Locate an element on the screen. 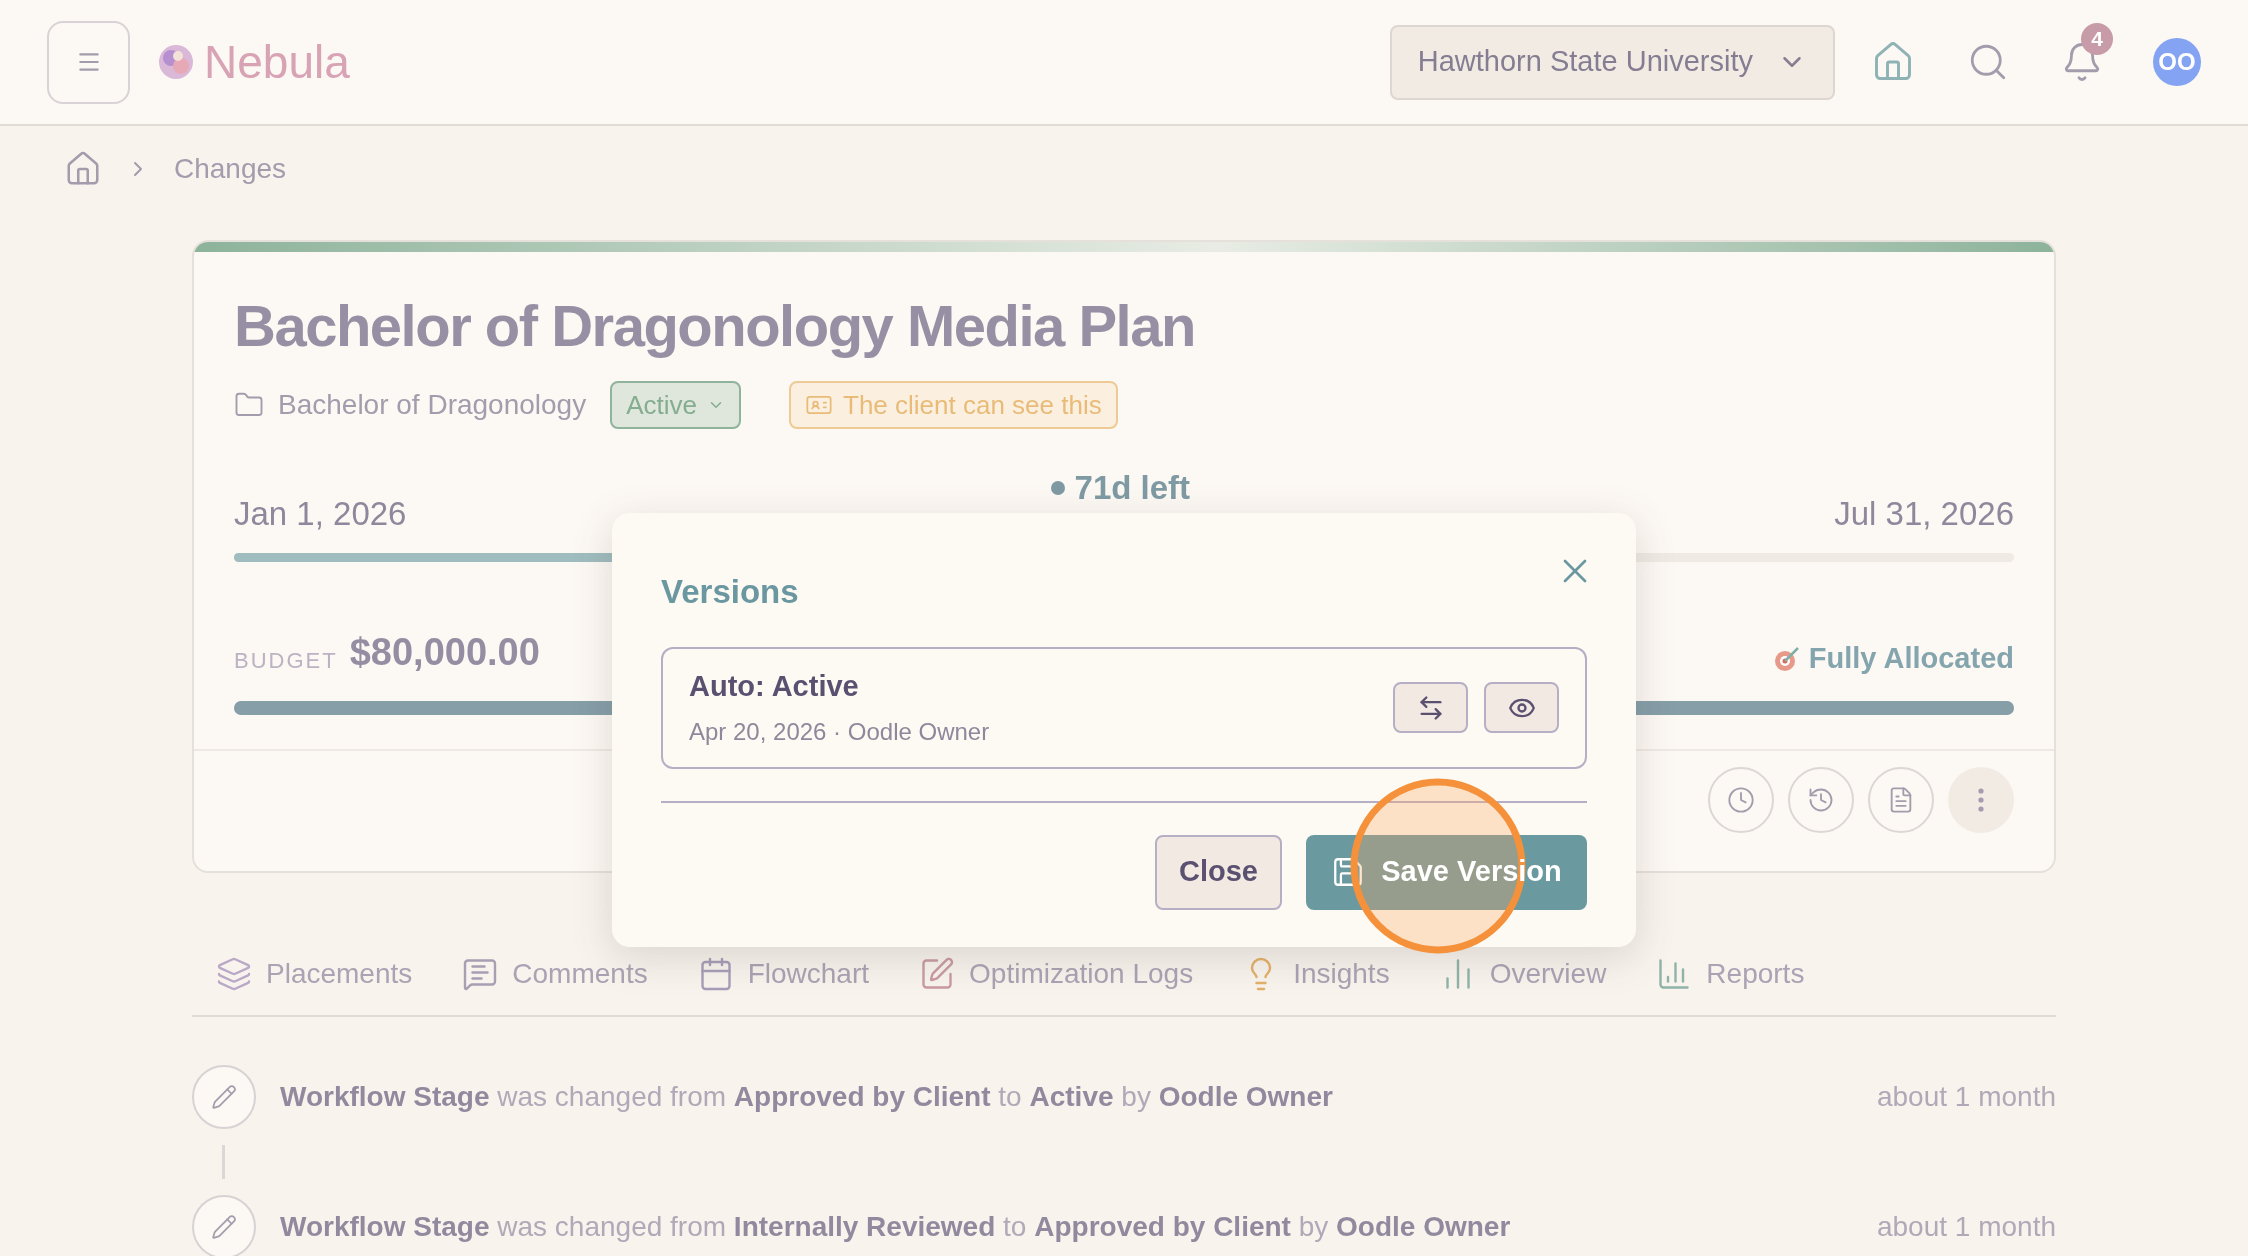 This screenshot has height=1256, width=2248. start-date: Jan 1, 2026 is located at coordinates (320, 514).